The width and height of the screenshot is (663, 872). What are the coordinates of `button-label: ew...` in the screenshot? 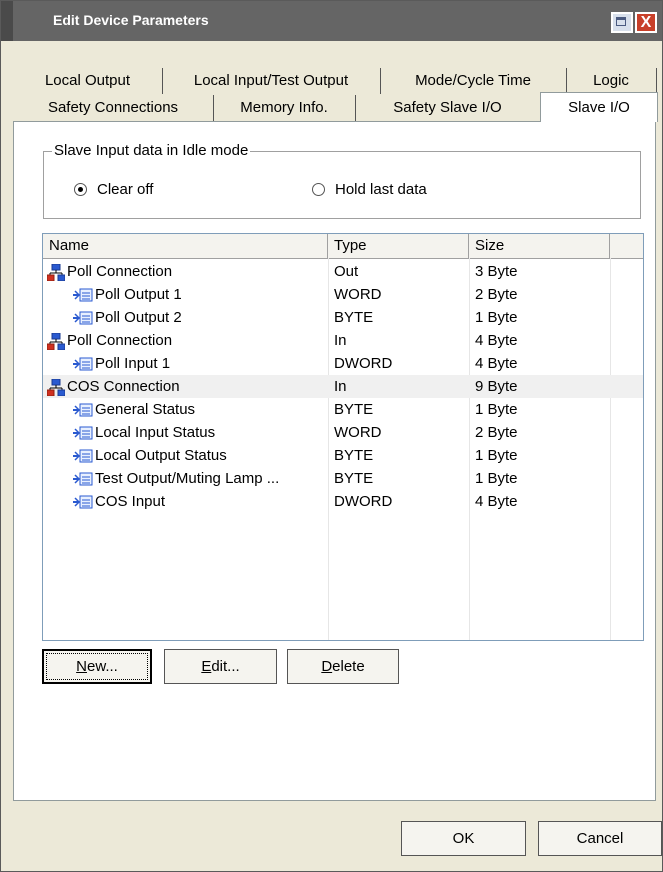 It's located at (102, 666).